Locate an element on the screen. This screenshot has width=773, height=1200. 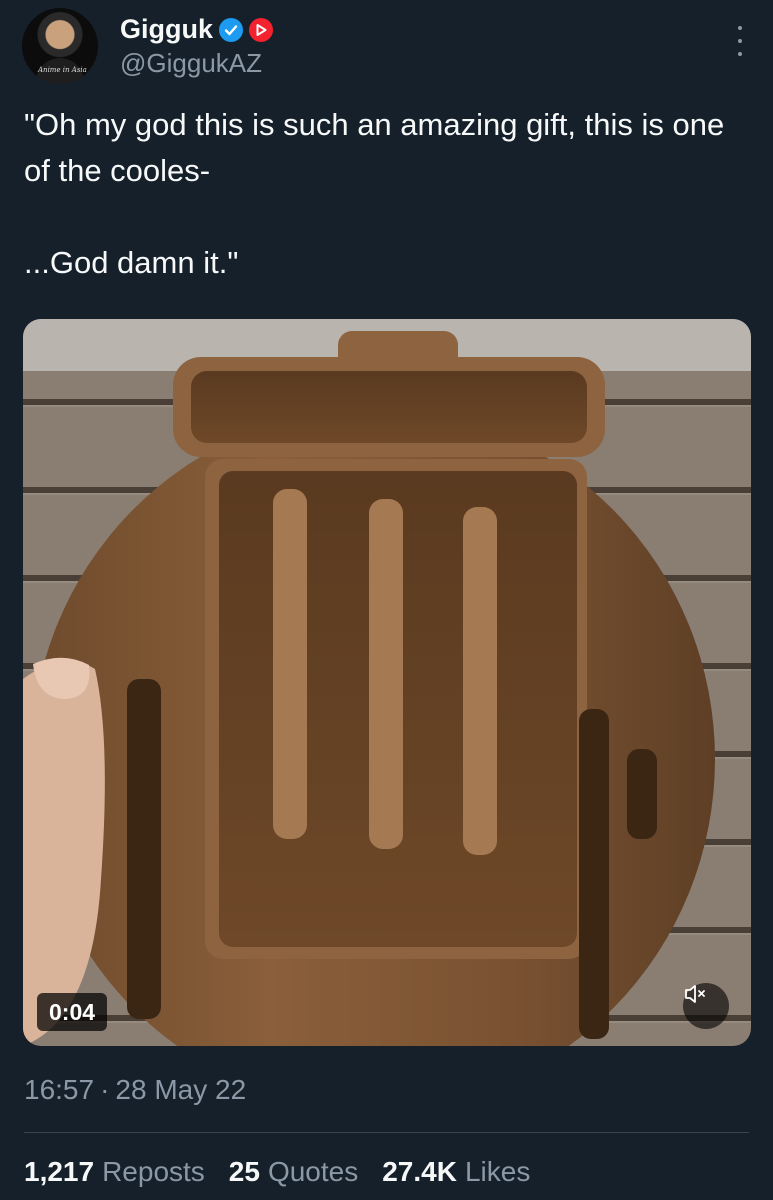
engagement-stats: 1,217 Reposts 25 Quotes 27.4K Likes is located at coordinates (277, 1172).